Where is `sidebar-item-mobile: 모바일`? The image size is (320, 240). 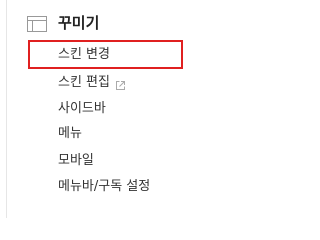 sidebar-item-mobile: 모바일 is located at coordinates (76, 161).